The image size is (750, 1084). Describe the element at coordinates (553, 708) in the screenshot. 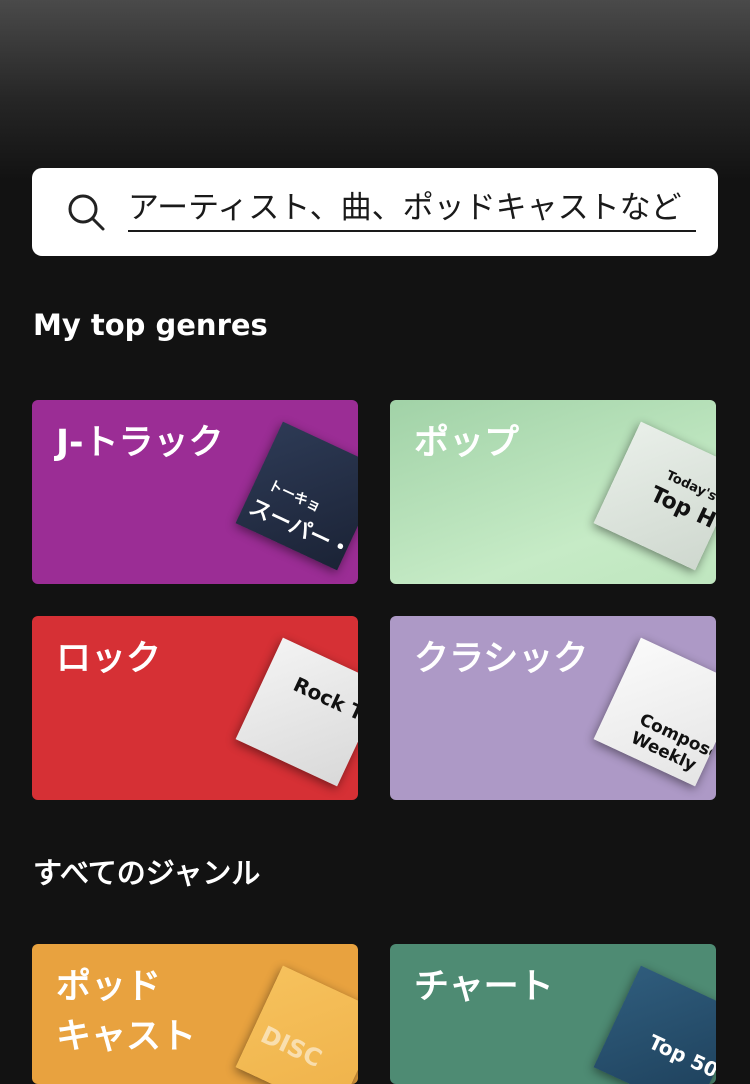

I see `genre-card-classic: クラシック Composer Weekly` at that location.